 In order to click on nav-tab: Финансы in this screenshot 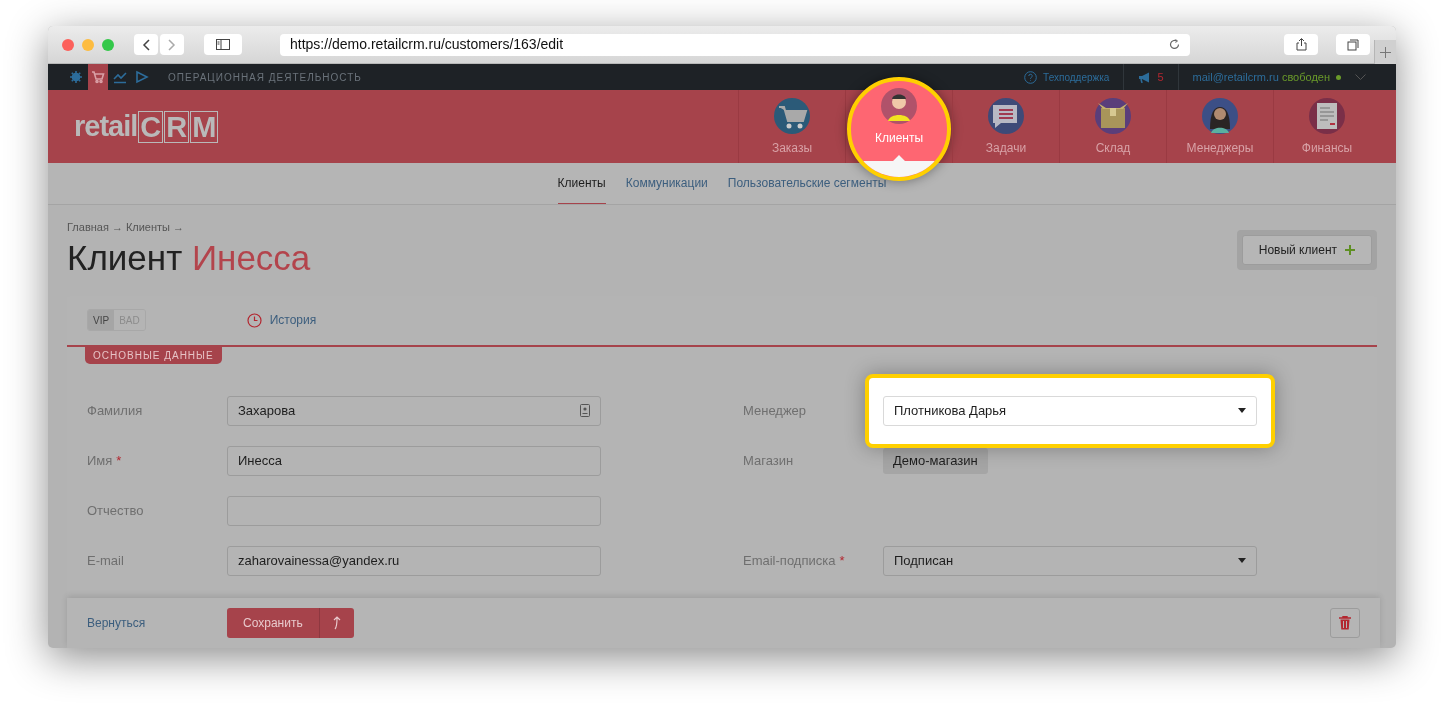, I will do `click(1327, 126)`.